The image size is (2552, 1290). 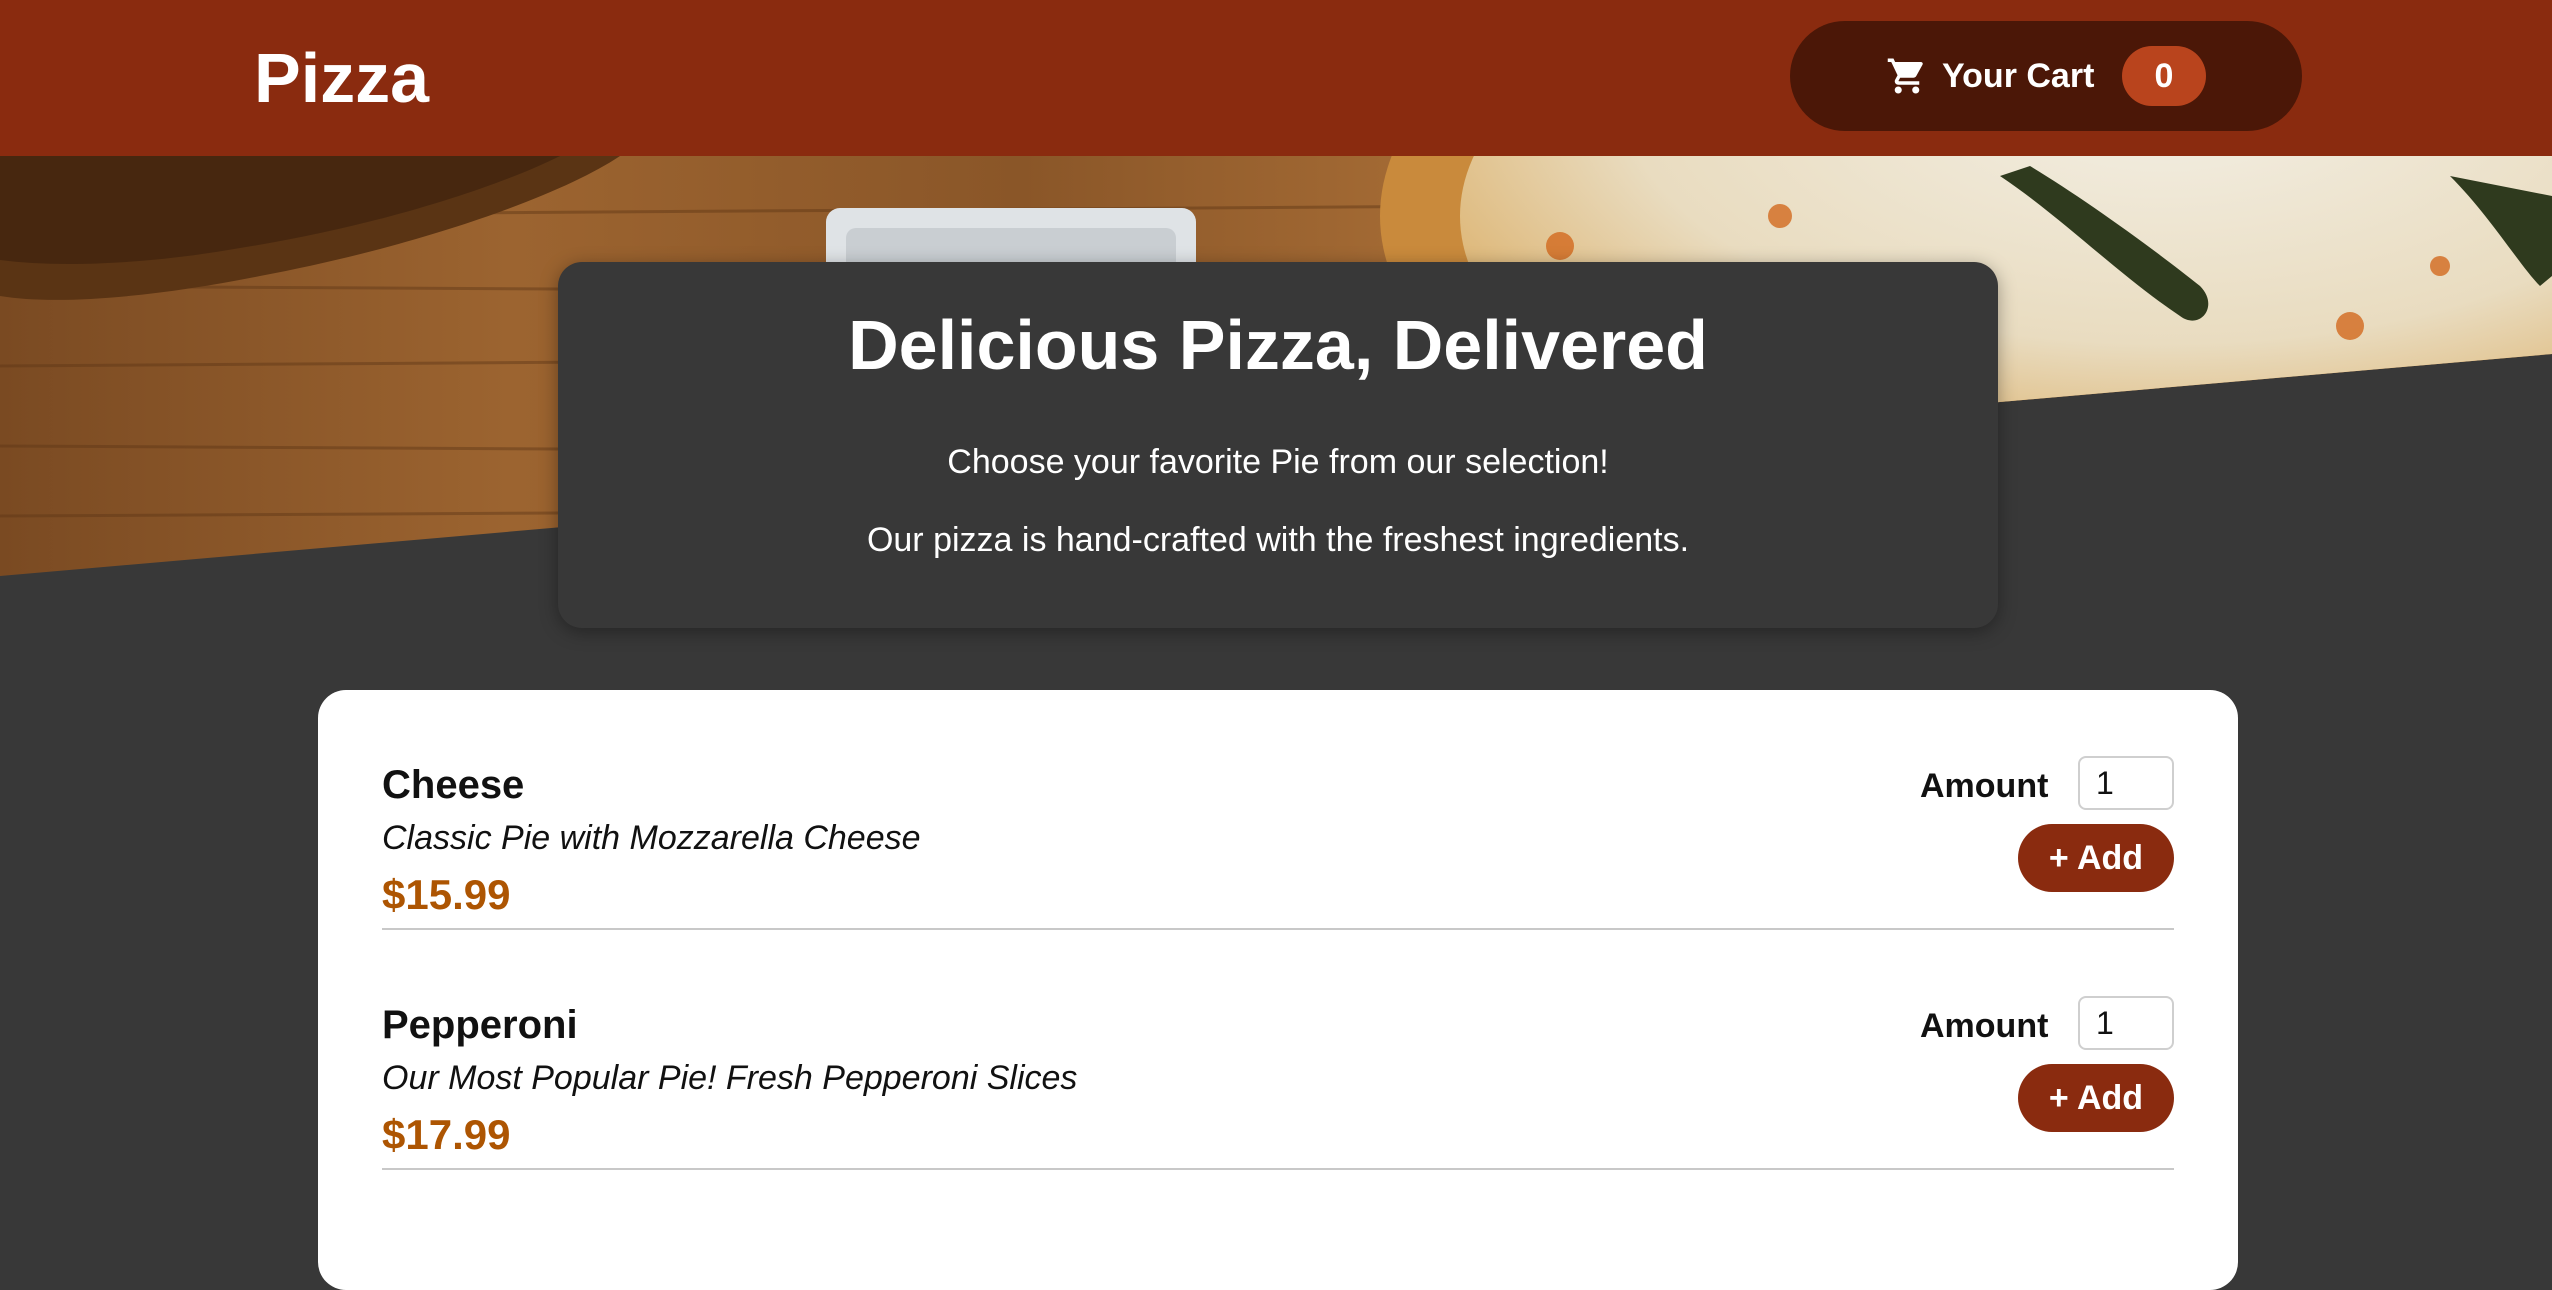 What do you see at coordinates (1278, 345) in the screenshot?
I see `summary-title: Delicious Pizza, Delivered` at bounding box center [1278, 345].